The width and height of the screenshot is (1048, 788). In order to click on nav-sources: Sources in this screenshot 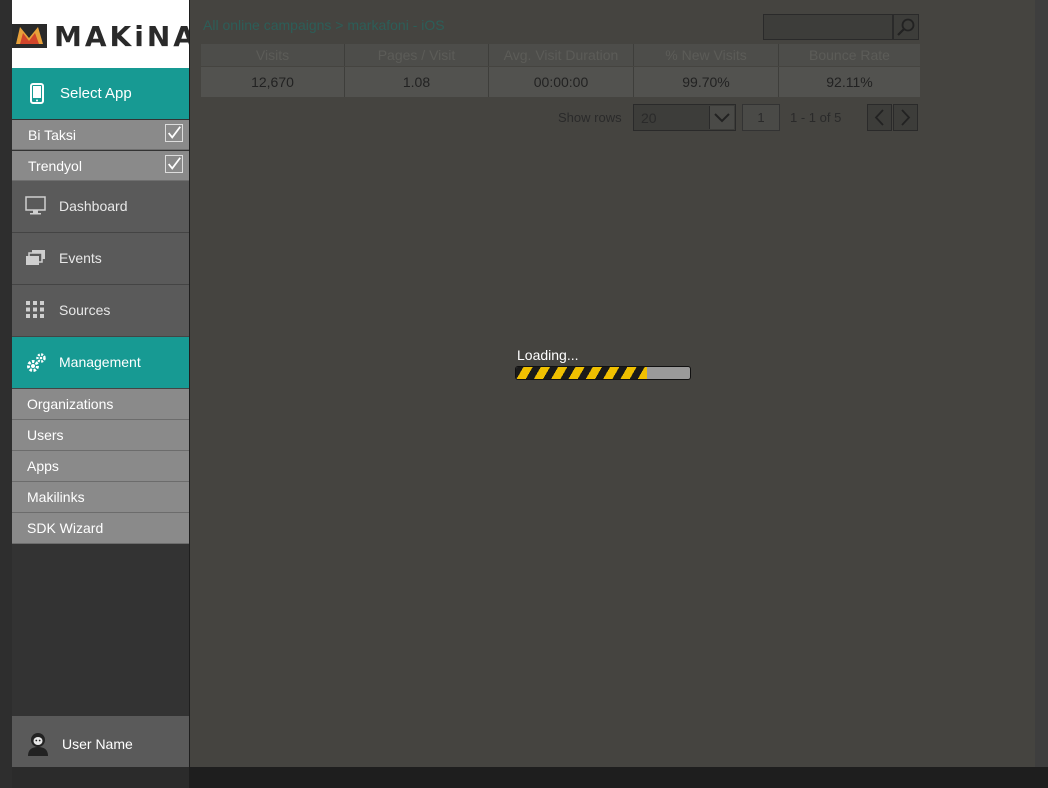, I will do `click(100, 311)`.